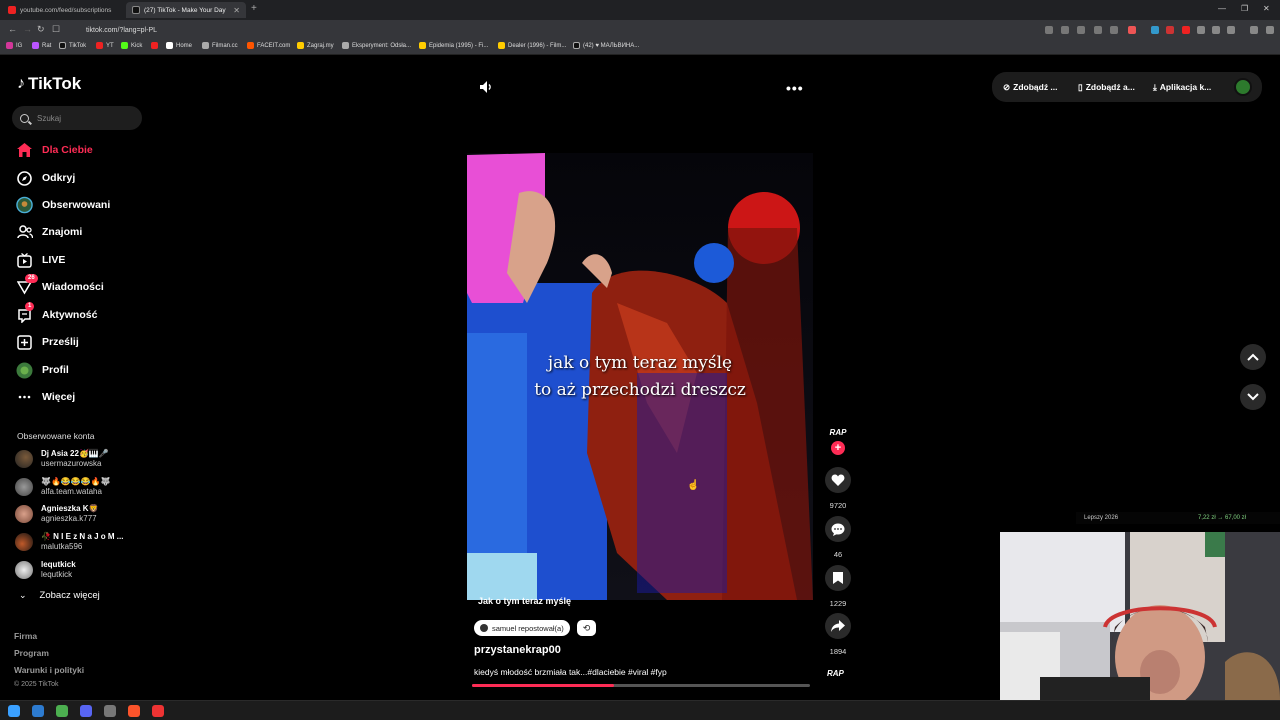 The height and width of the screenshot is (720, 1280). Describe the element at coordinates (641, 685) in the screenshot. I see `video-progress-bar` at that location.